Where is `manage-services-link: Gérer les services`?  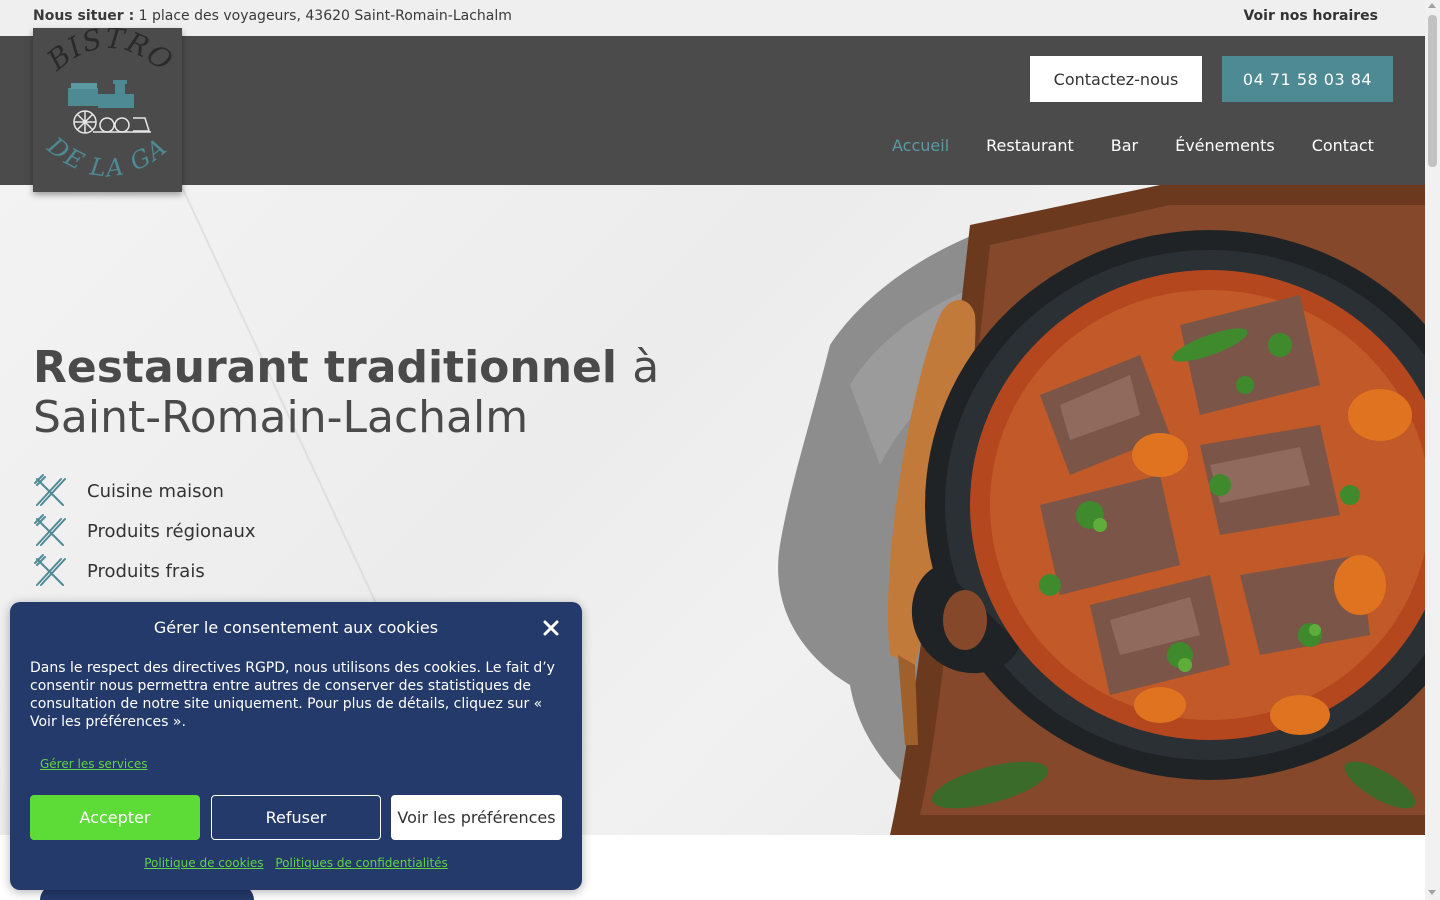
manage-services-link: Gérer les services is located at coordinates (94, 764).